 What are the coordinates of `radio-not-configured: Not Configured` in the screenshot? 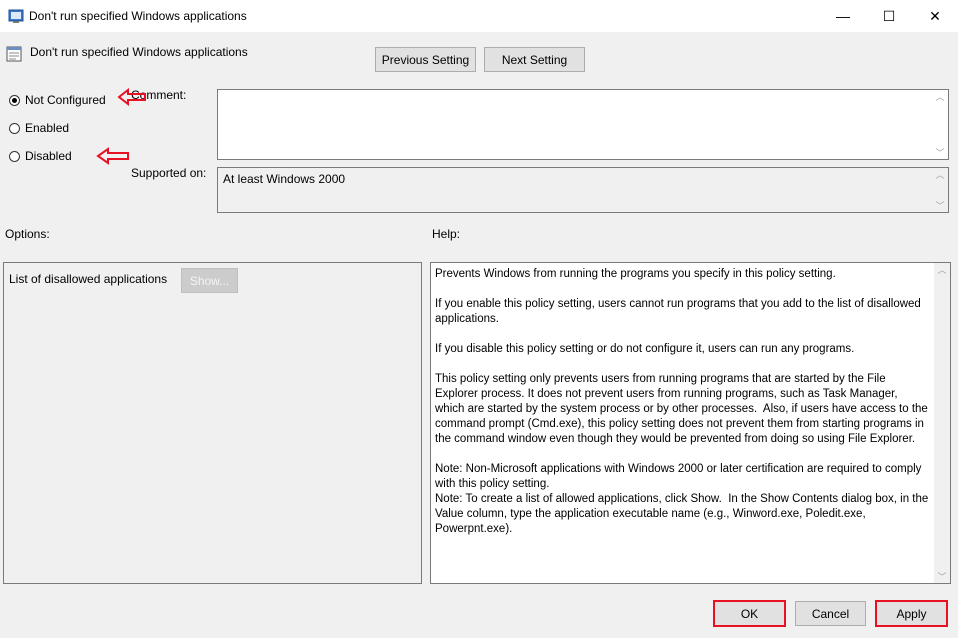 It's located at (57, 100).